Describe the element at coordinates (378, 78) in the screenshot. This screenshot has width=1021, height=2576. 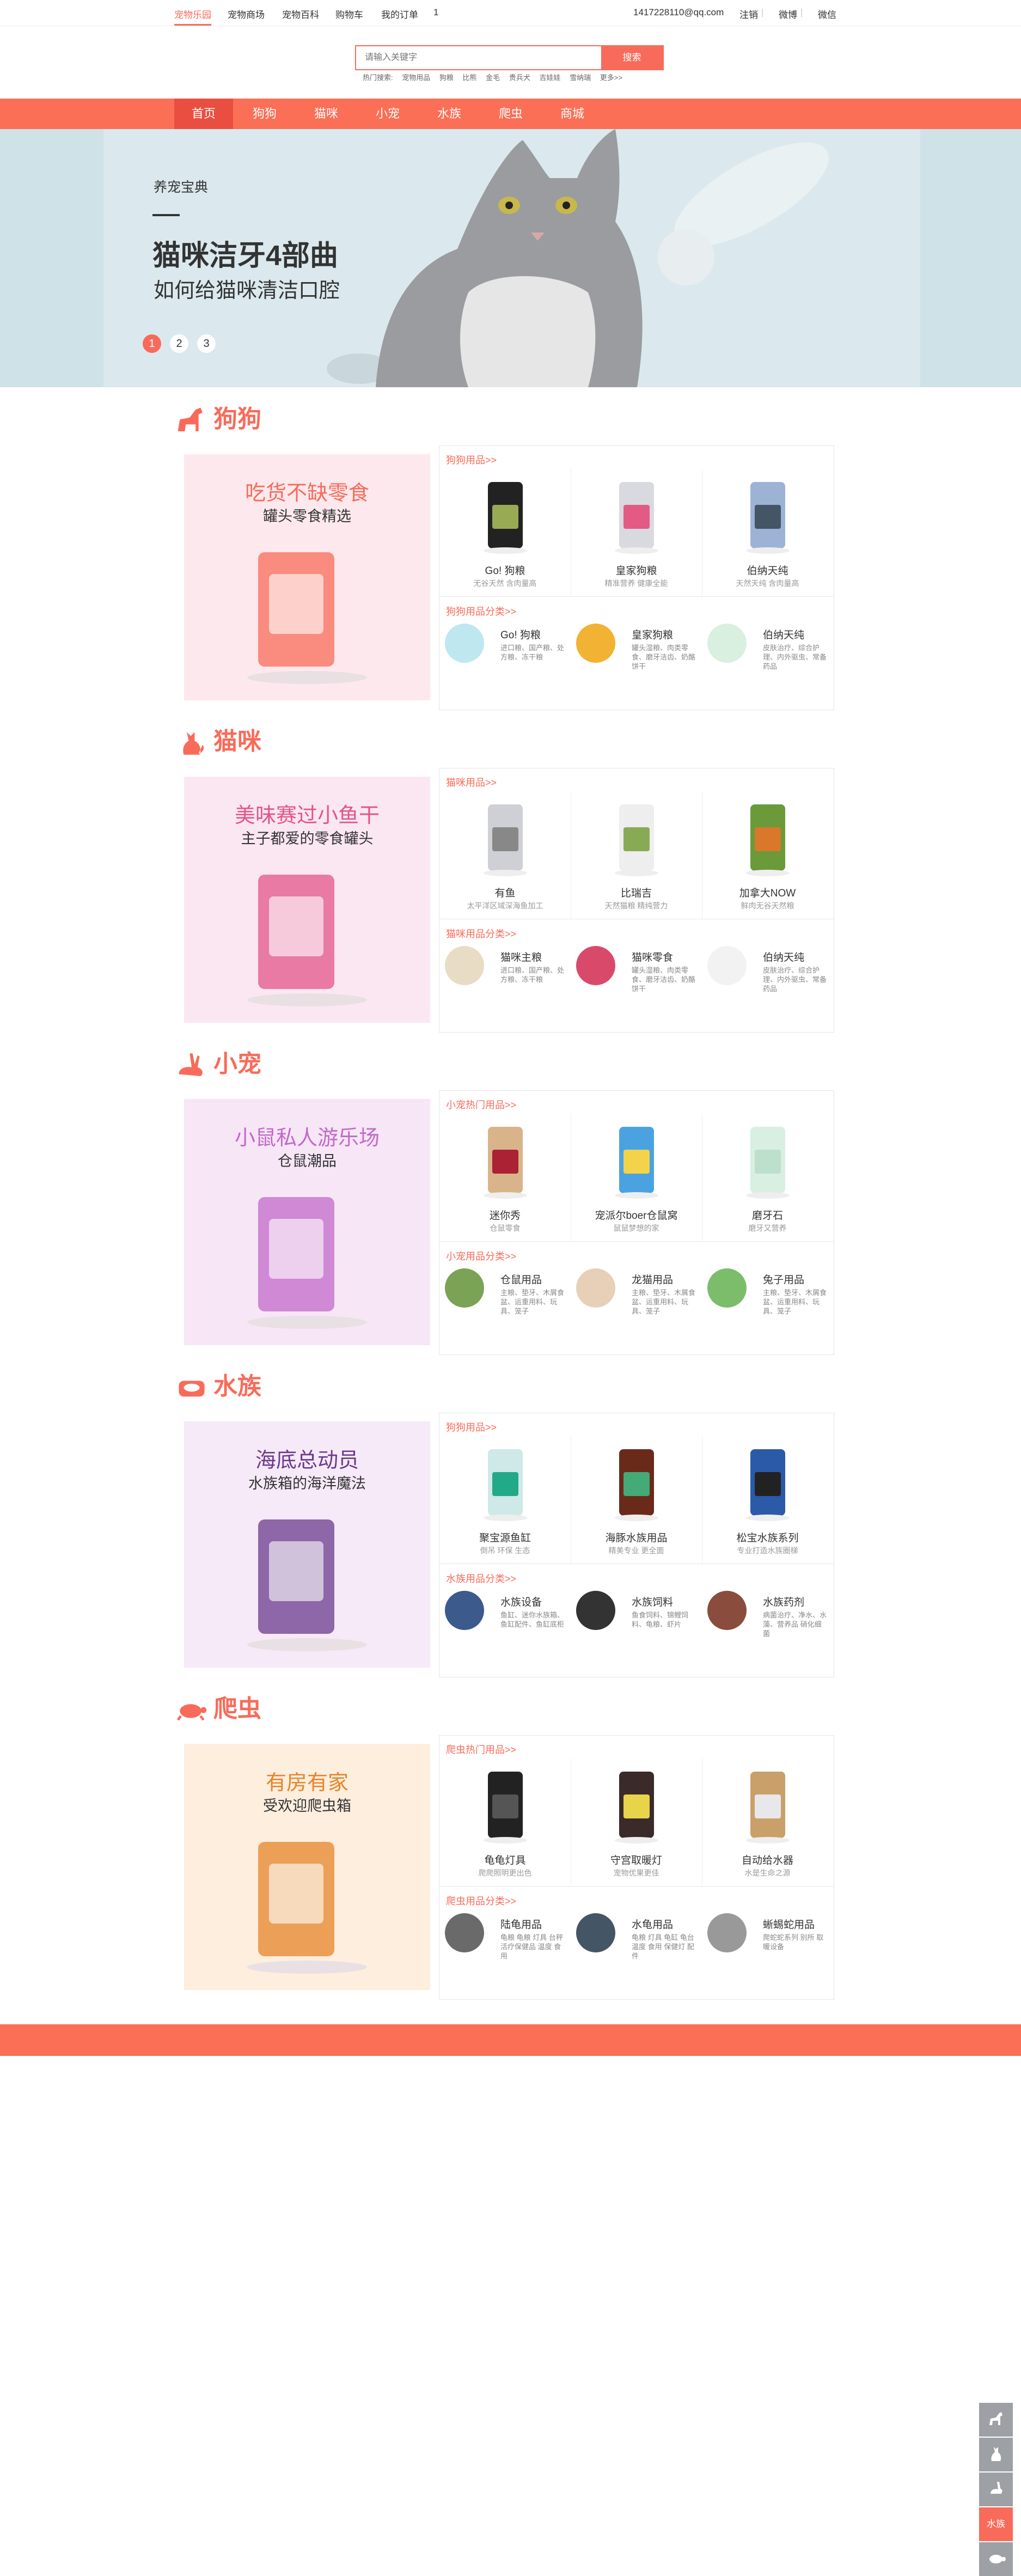
I see `hot-search-label: 热门搜索:` at that location.